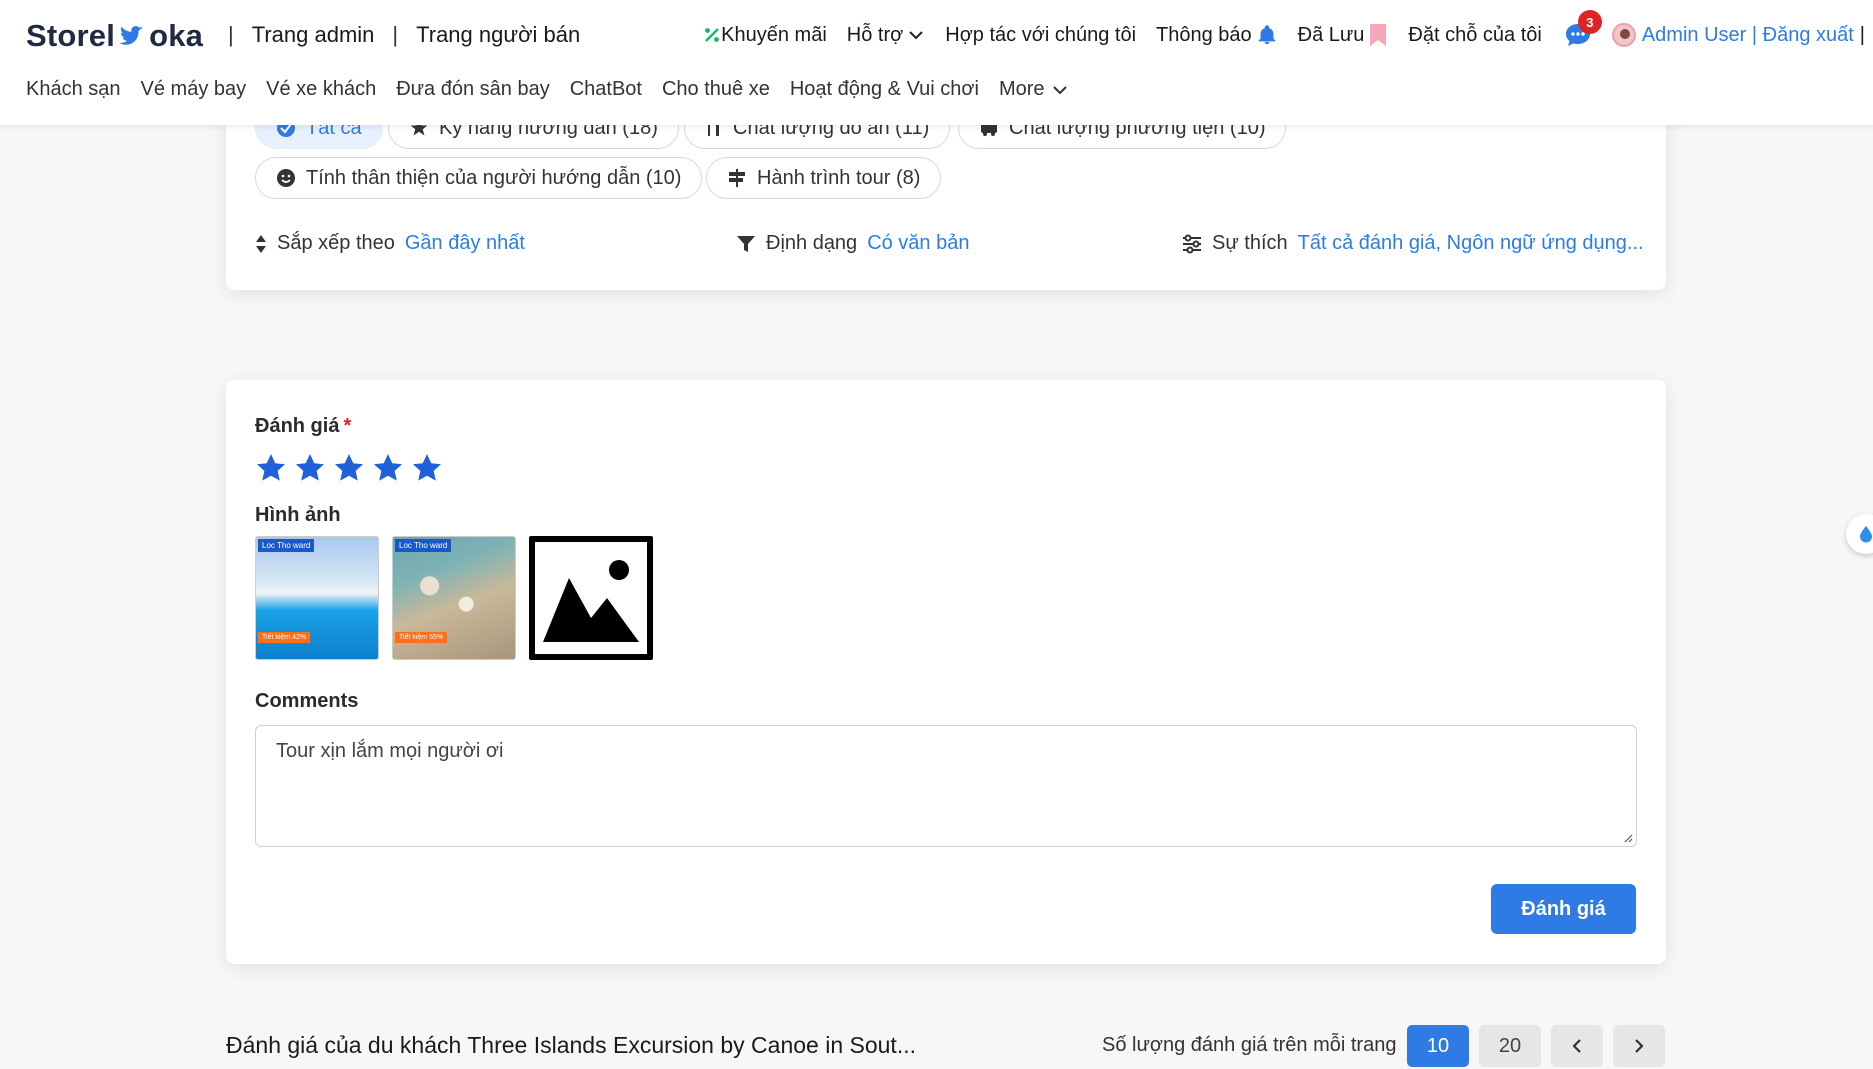  I want to click on sort-control: Sắp xếp theo Gần đây nhất, so click(390, 243).